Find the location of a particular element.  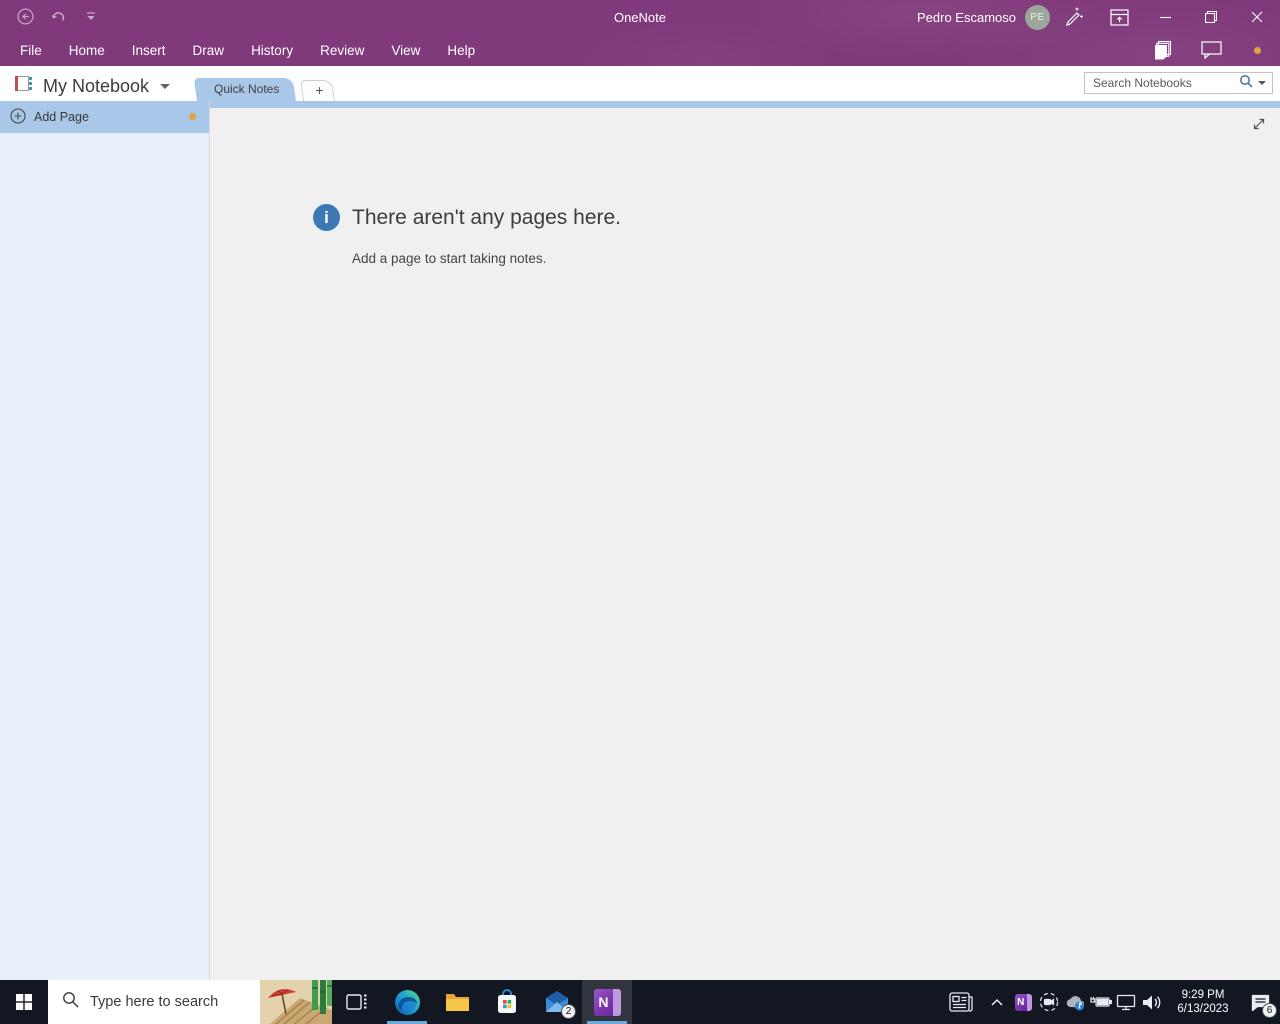

tab-draw: Draw is located at coordinates (209, 50).